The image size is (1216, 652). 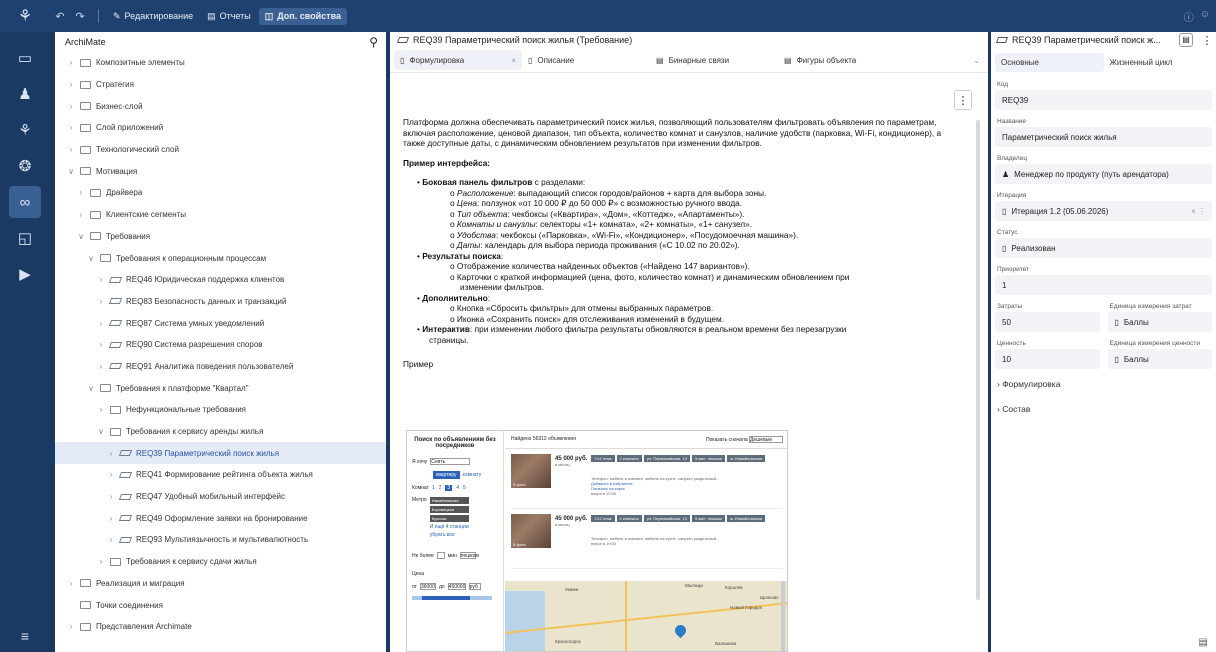 What do you see at coordinates (1103, 100) in the screenshot?
I see `code-field: REQ39` at bounding box center [1103, 100].